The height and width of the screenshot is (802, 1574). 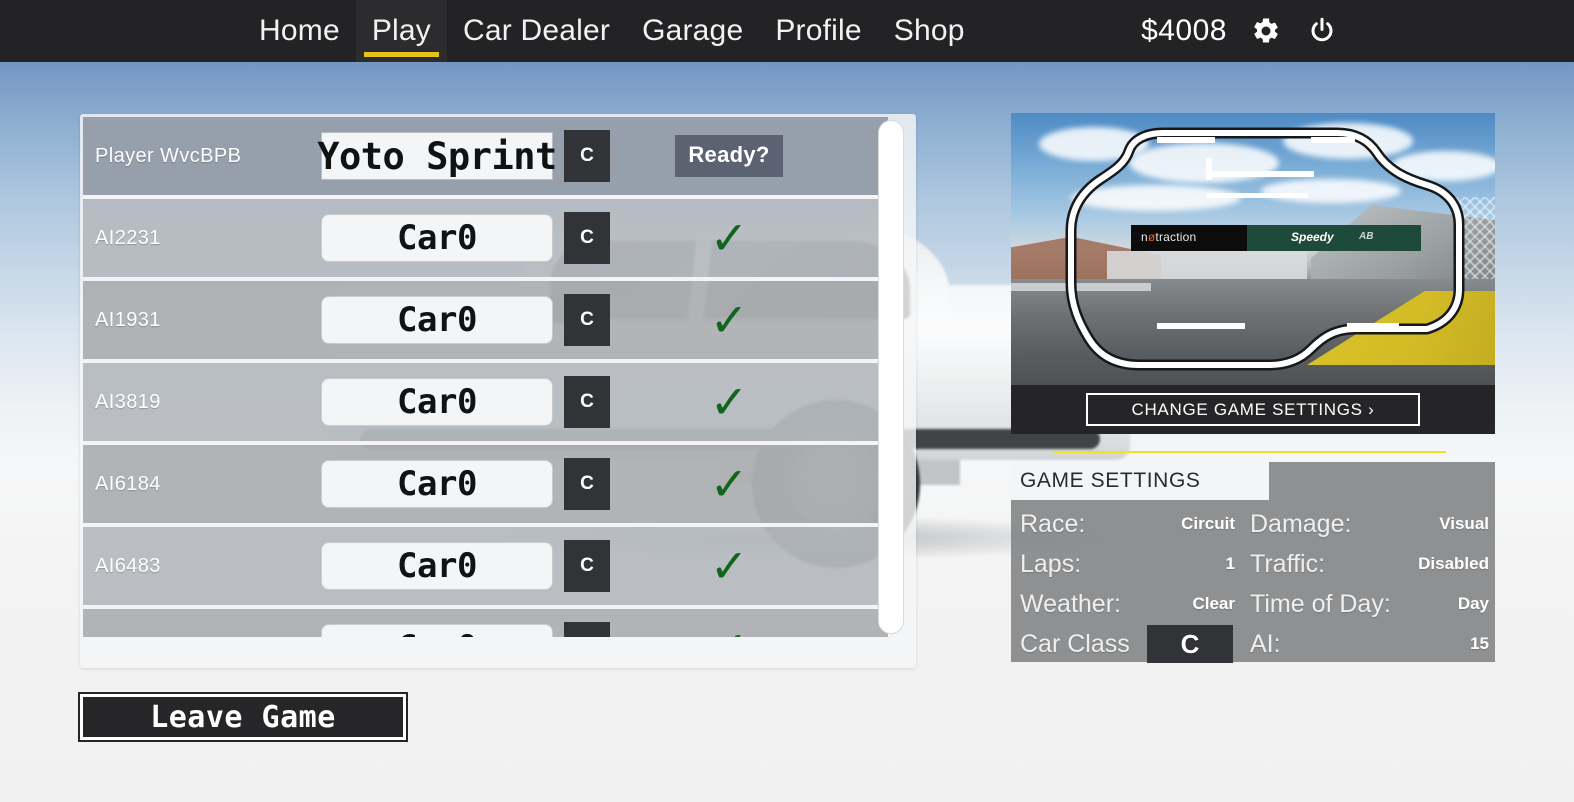 I want to click on player-name: AI9938, so click(x=202, y=637).